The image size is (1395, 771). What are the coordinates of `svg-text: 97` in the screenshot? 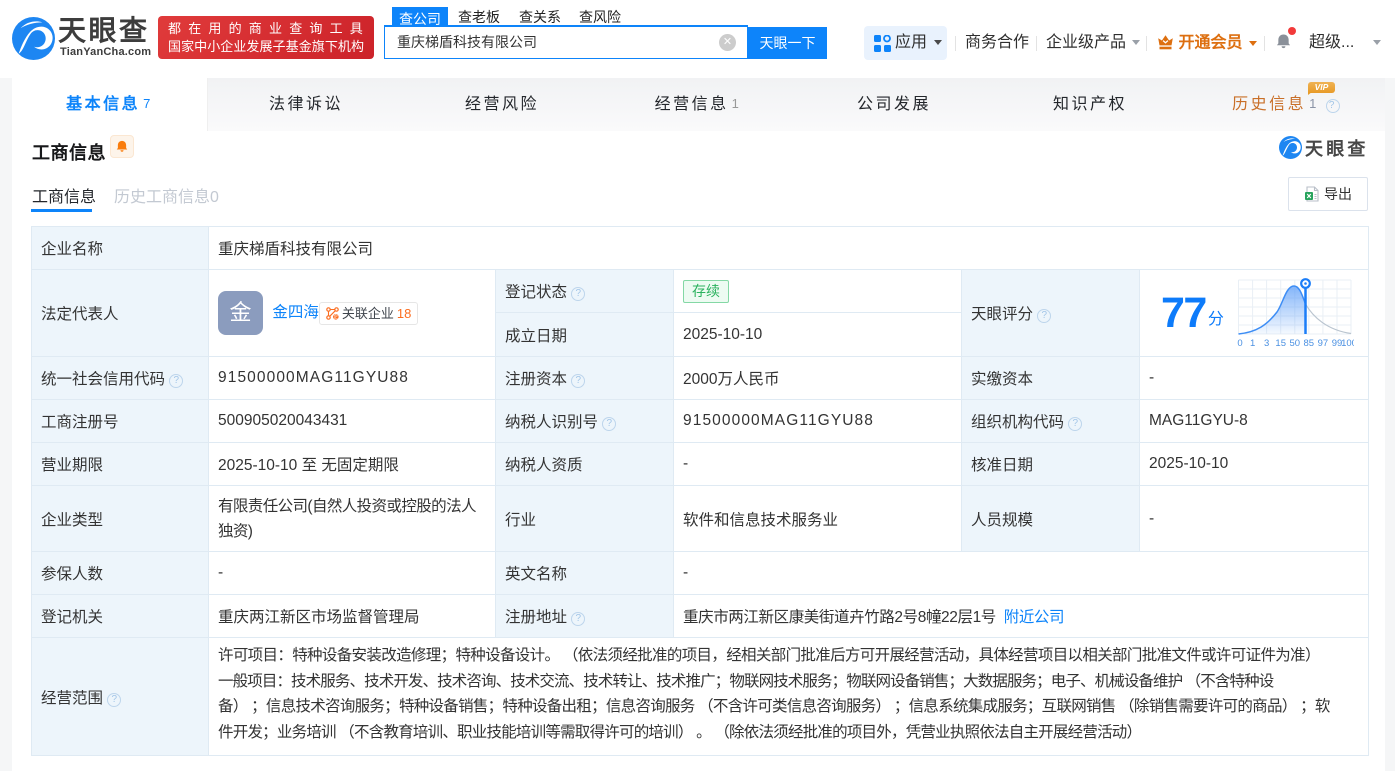 It's located at (1323, 342).